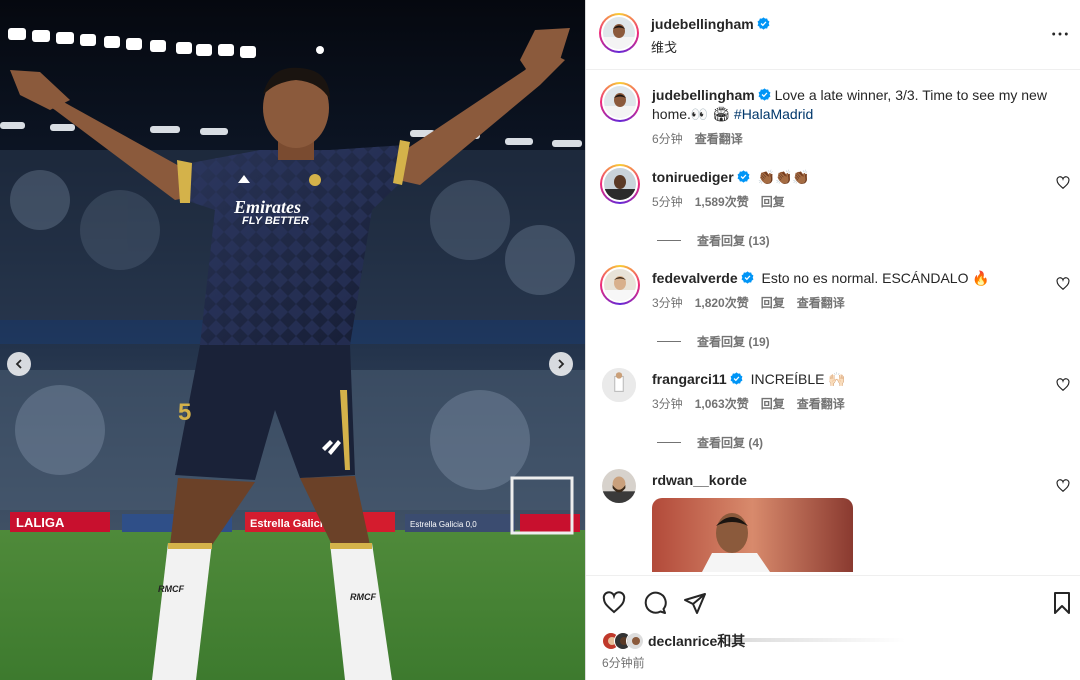 The height and width of the screenshot is (680, 1080). I want to click on like-heart-icon, so click(614, 603).